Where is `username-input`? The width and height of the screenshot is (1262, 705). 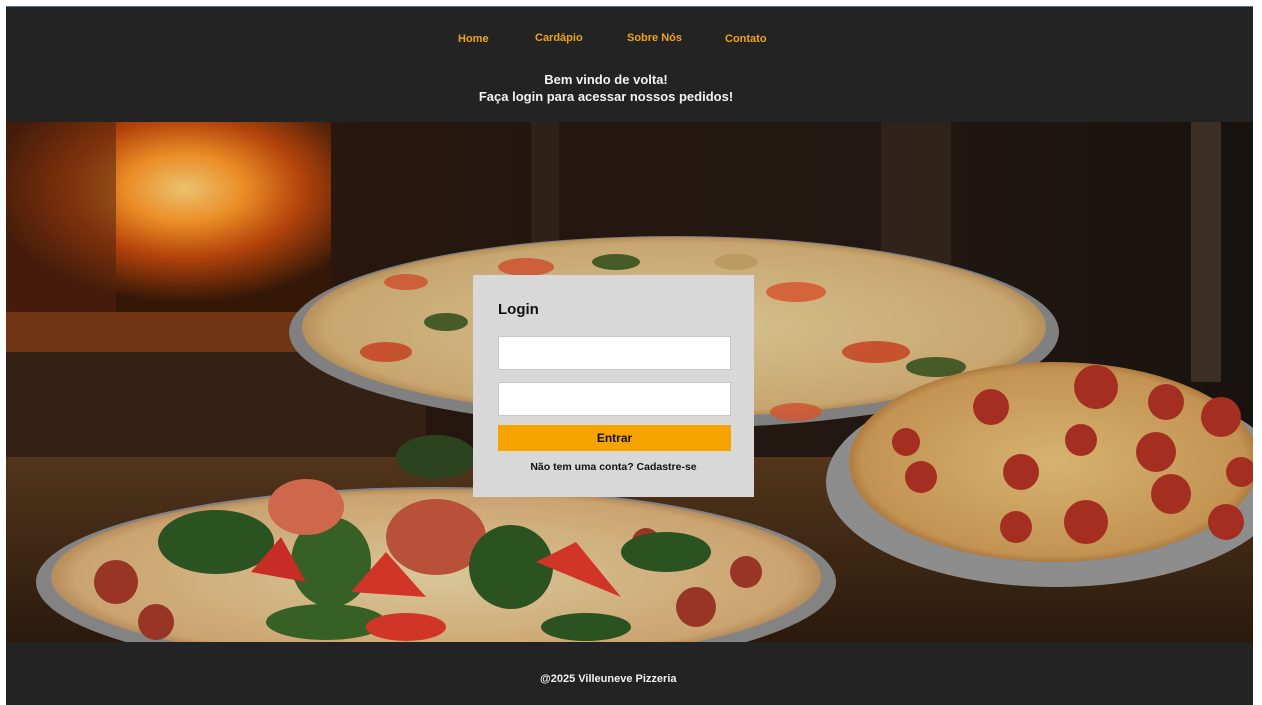 username-input is located at coordinates (614, 353).